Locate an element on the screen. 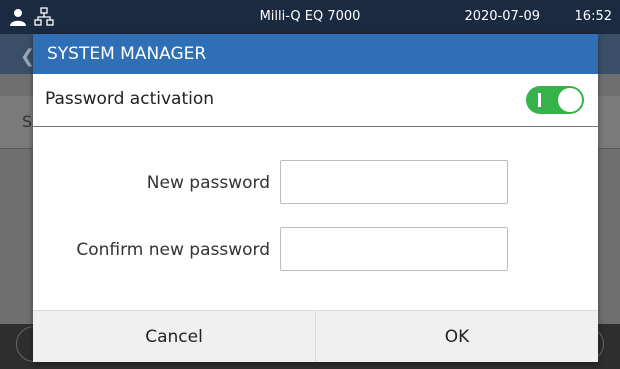  password-activation-label: Password activation is located at coordinates (130, 99).